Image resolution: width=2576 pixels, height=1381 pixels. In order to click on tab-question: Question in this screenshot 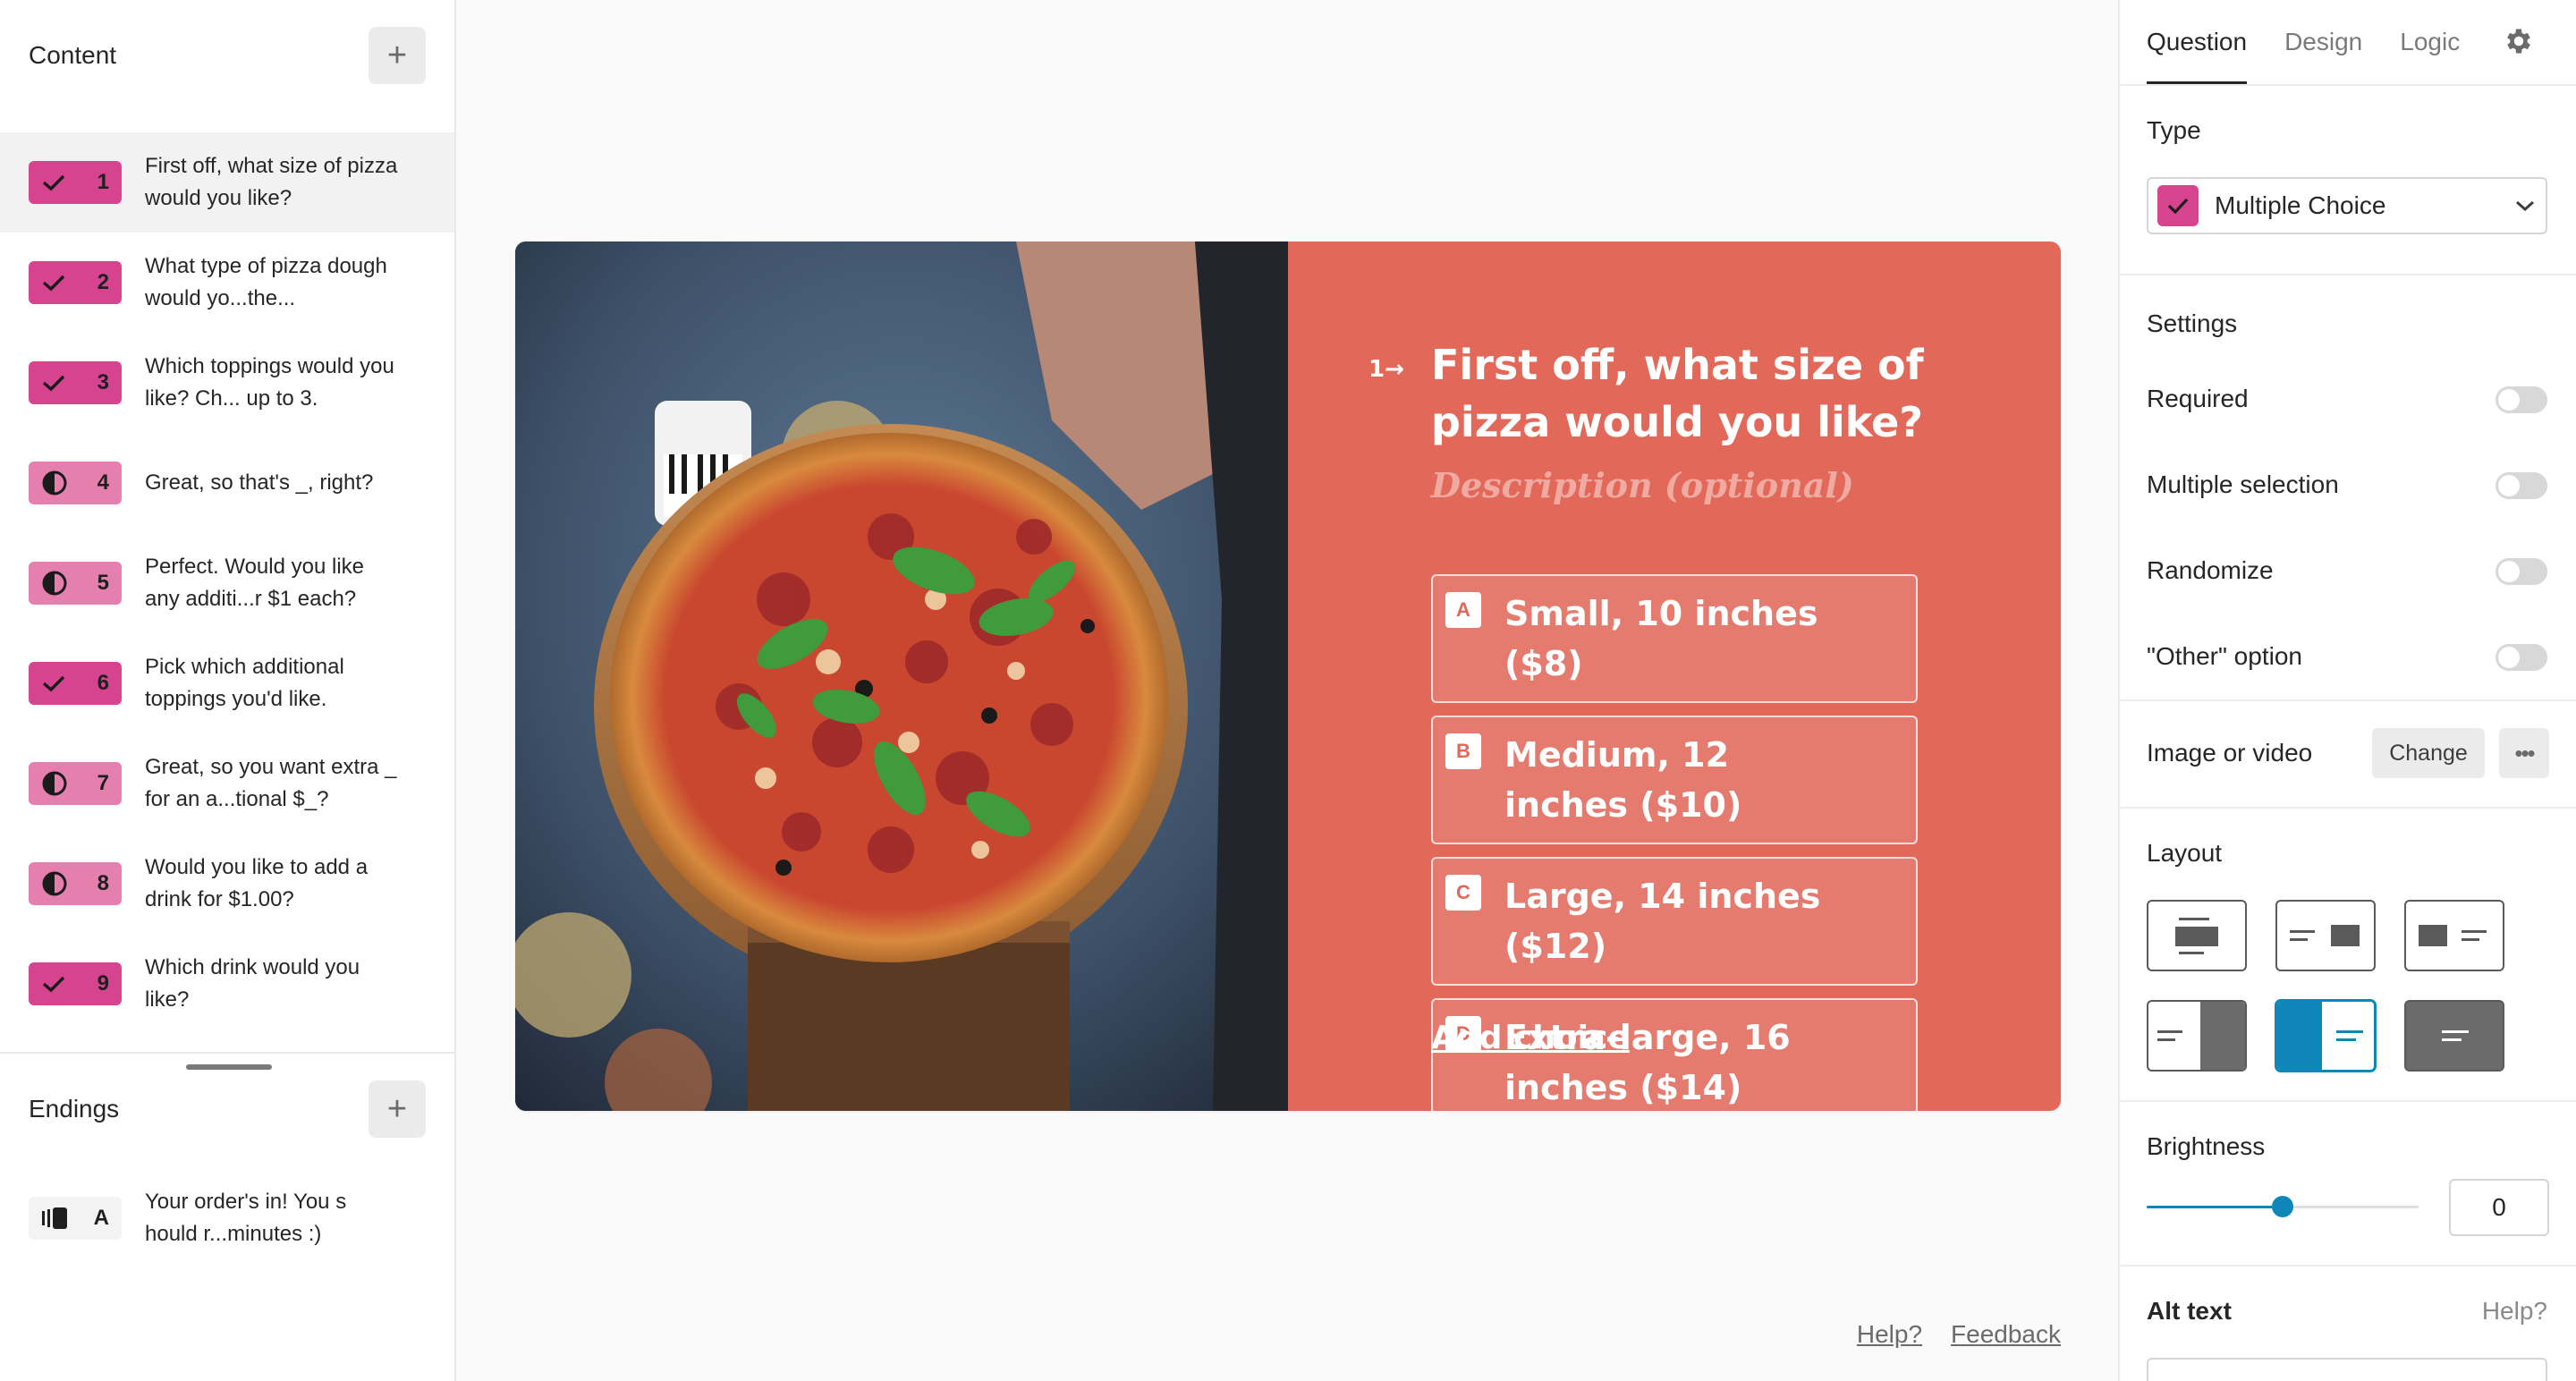, I will do `click(2197, 42)`.